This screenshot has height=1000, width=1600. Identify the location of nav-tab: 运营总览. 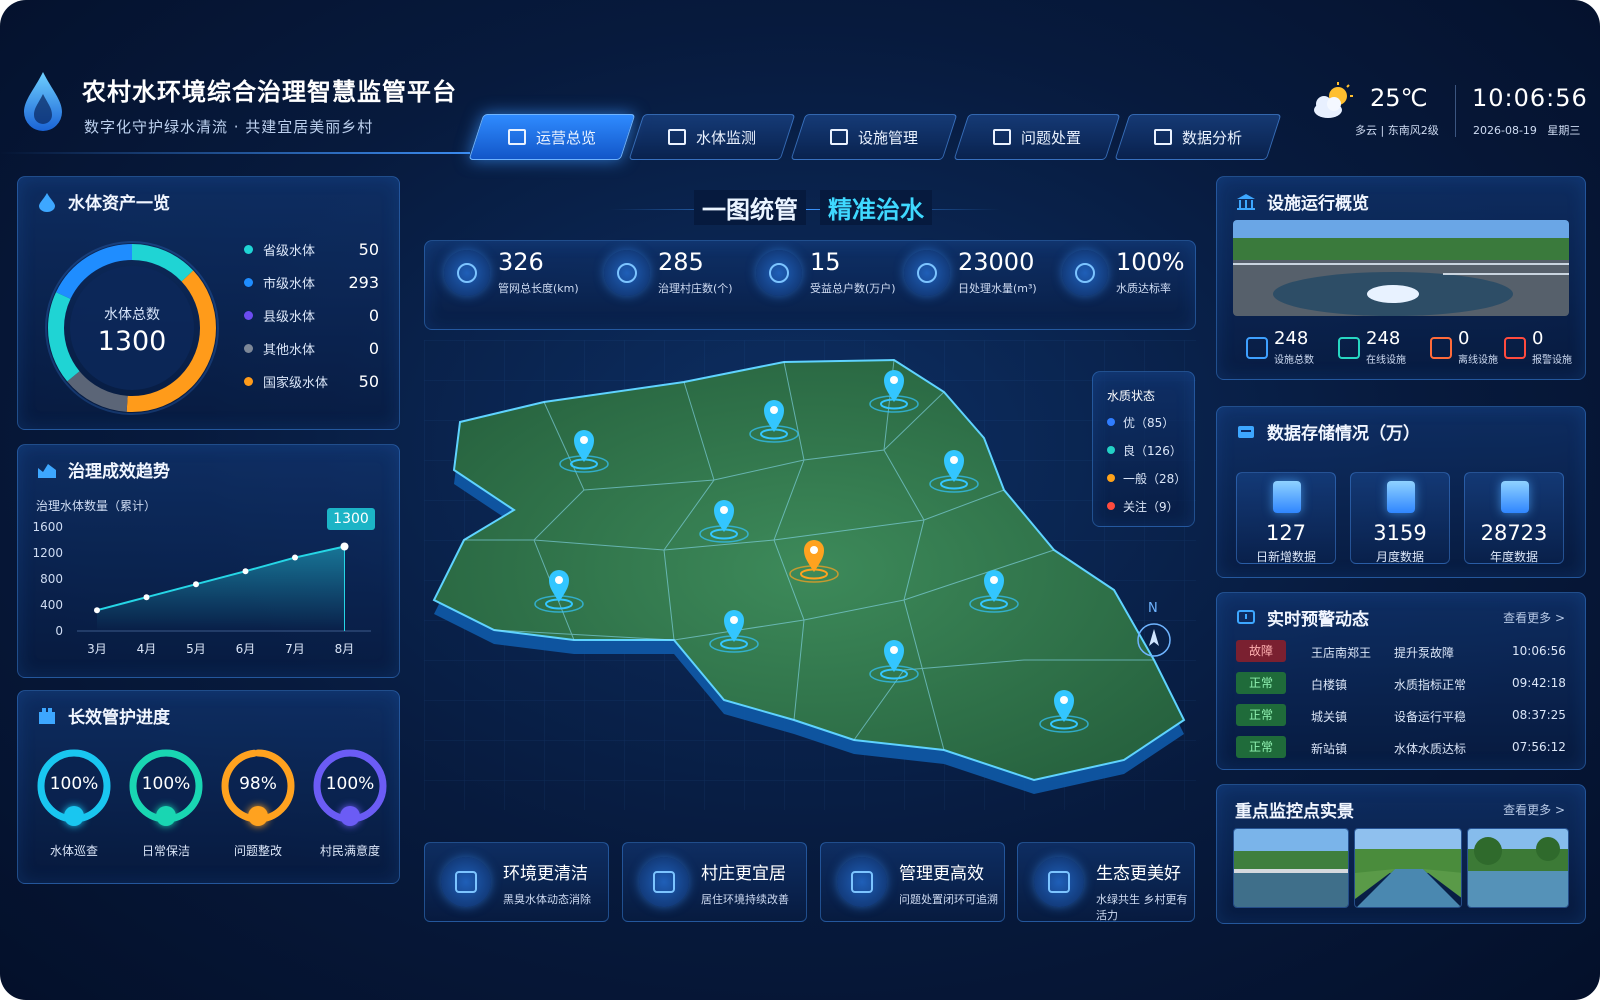
(552, 137).